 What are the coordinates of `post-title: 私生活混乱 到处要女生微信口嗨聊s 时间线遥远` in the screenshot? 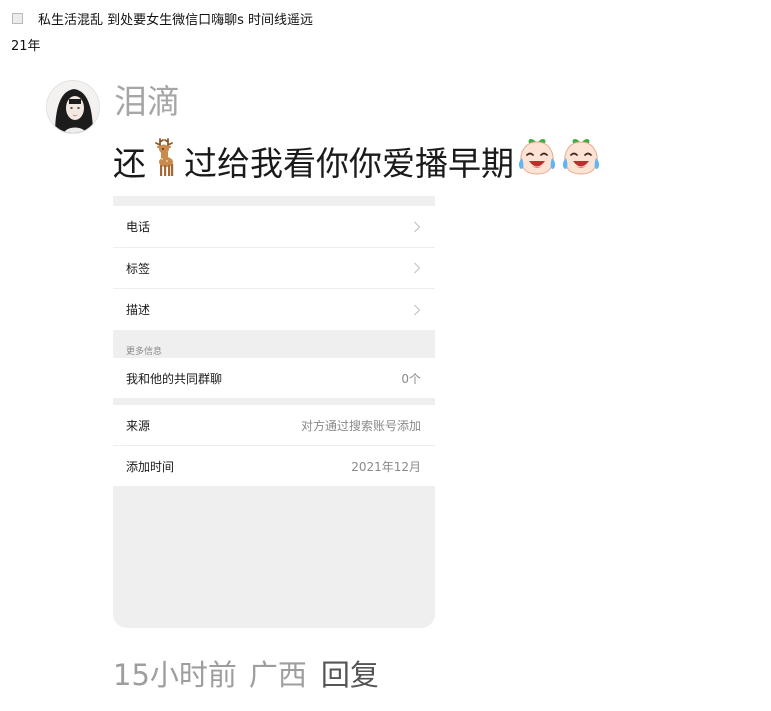 It's located at (176, 20).